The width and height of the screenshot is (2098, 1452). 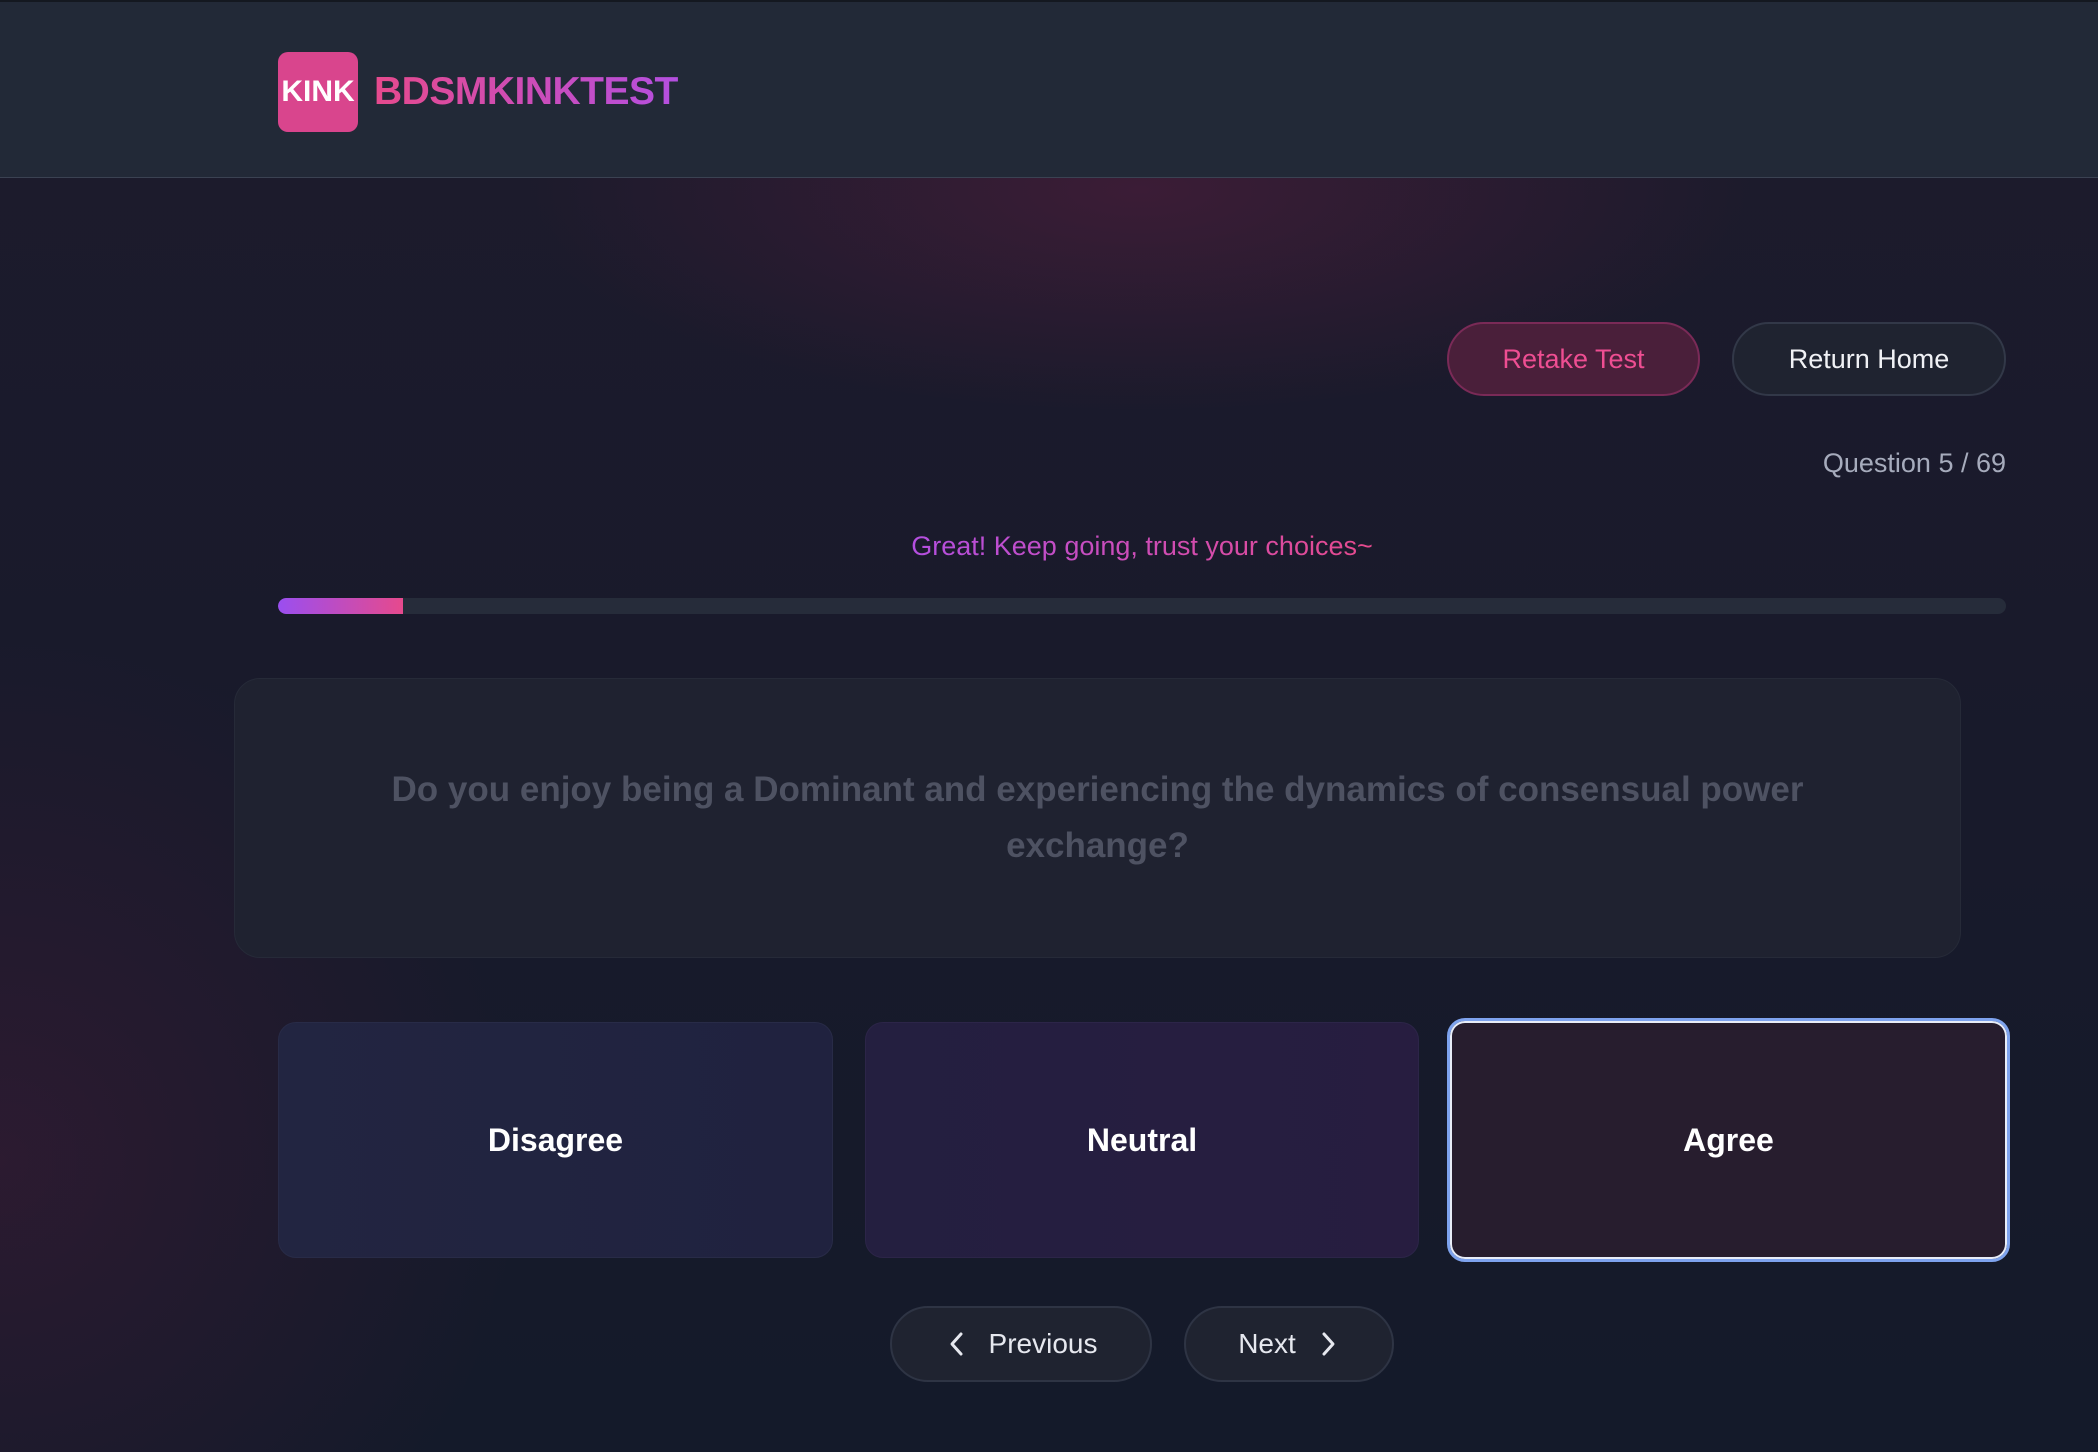 What do you see at coordinates (957, 1344) in the screenshot?
I see `chevron-left-icon` at bounding box center [957, 1344].